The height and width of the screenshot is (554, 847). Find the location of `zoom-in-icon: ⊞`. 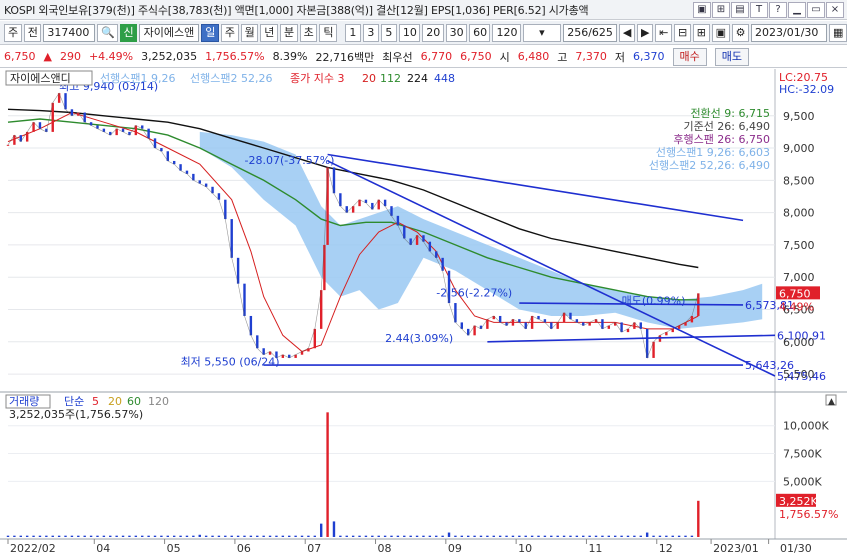

zoom-in-icon: ⊞ is located at coordinates (701, 32).